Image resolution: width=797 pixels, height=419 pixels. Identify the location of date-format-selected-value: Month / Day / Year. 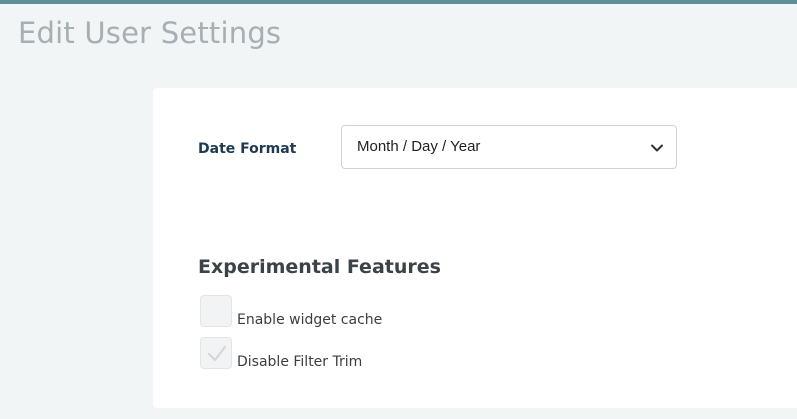
(419, 146).